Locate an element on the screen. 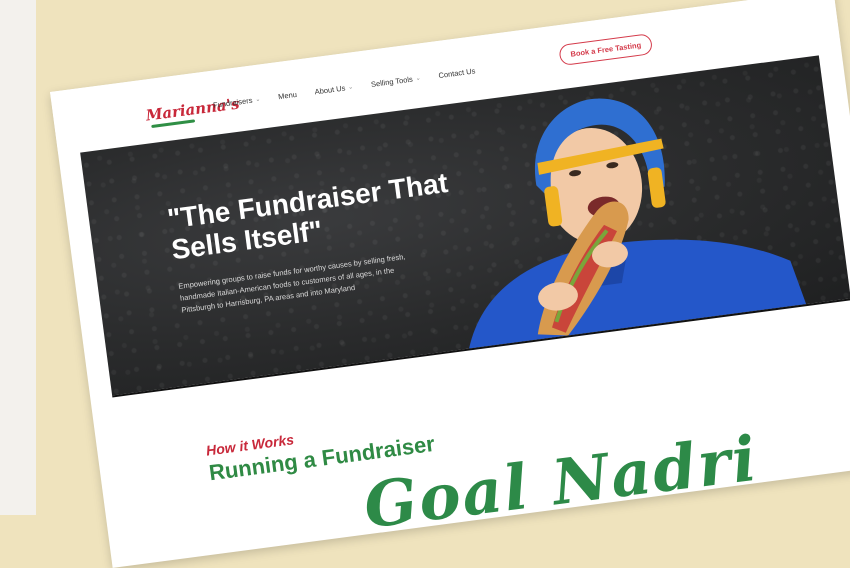 The height and width of the screenshot is (568, 850). nav-label: Menu is located at coordinates (287, 95).